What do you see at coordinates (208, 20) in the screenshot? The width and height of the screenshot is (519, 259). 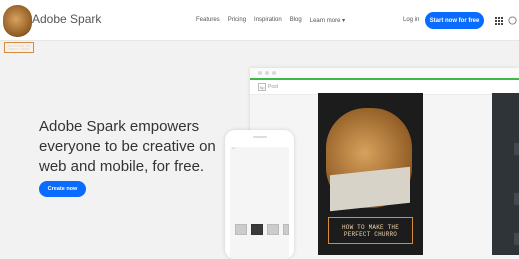 I see `nav-features: Features` at bounding box center [208, 20].